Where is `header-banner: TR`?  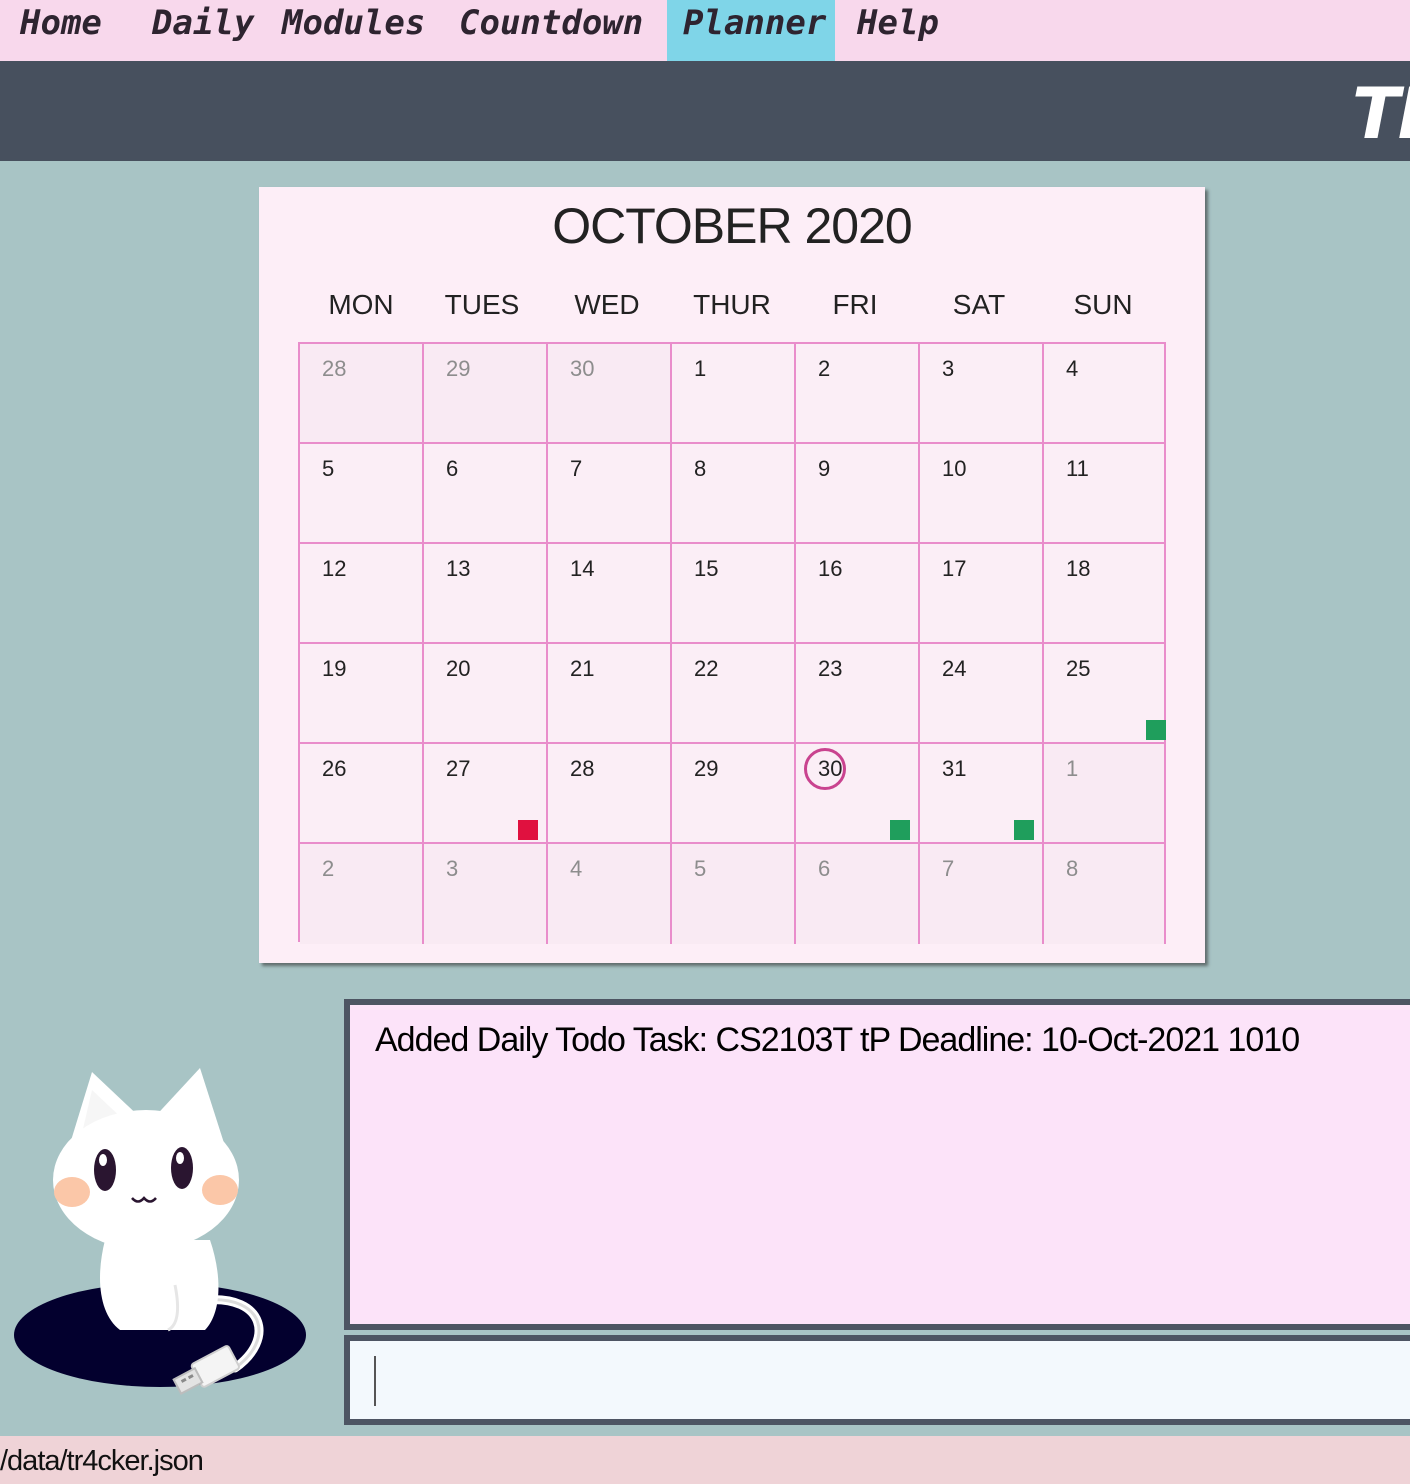 header-banner: TR is located at coordinates (705, 111).